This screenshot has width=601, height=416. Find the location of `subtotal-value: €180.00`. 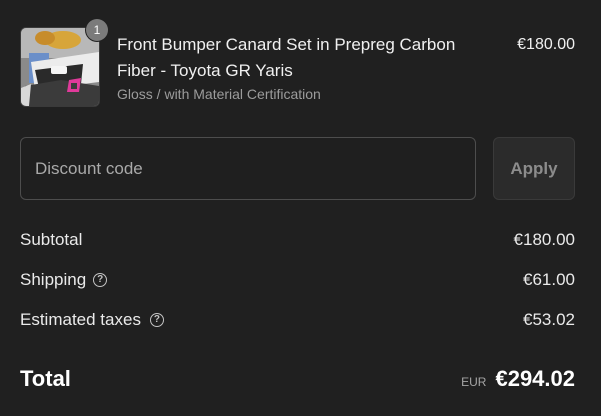

subtotal-value: €180.00 is located at coordinates (544, 239).